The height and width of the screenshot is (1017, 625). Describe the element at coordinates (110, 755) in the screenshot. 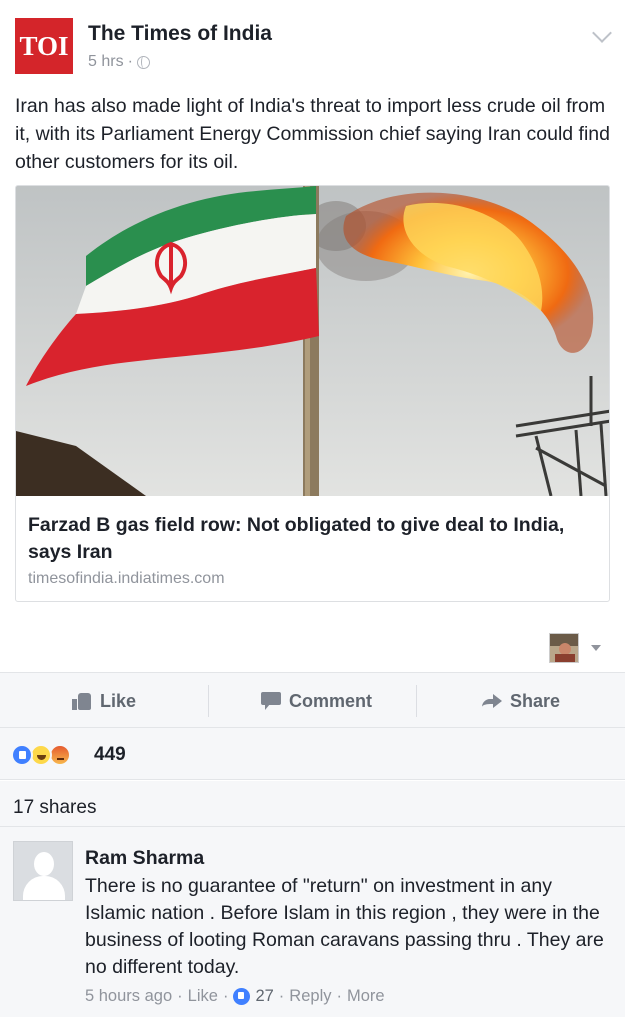

I see `reaction-count: 449` at that location.